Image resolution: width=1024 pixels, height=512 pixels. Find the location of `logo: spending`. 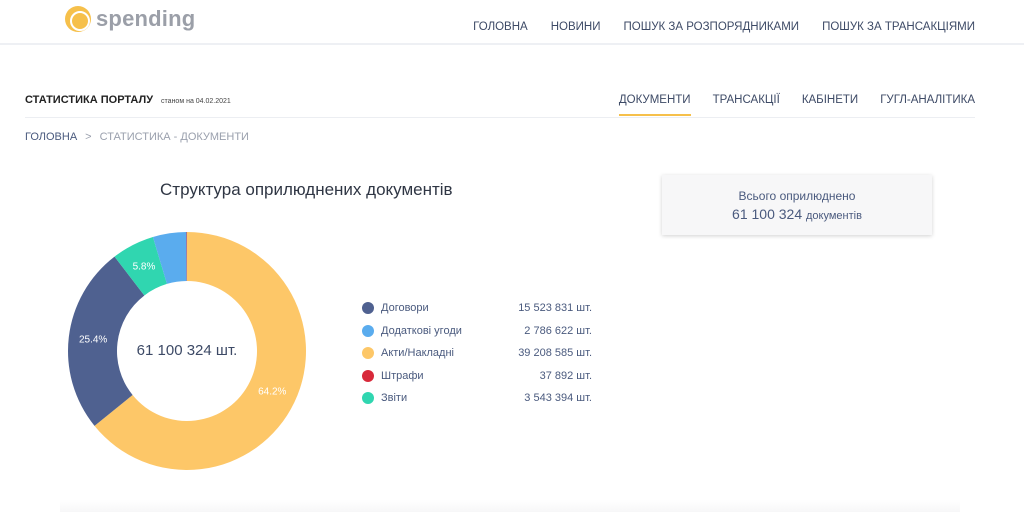

logo: spending is located at coordinates (130, 19).